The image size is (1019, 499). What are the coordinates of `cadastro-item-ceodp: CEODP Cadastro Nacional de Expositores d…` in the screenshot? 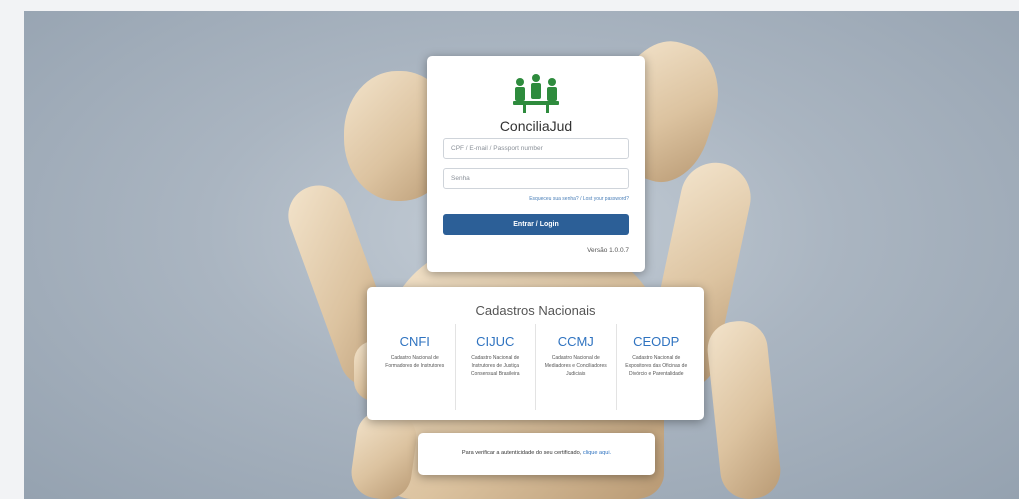 It's located at (657, 367).